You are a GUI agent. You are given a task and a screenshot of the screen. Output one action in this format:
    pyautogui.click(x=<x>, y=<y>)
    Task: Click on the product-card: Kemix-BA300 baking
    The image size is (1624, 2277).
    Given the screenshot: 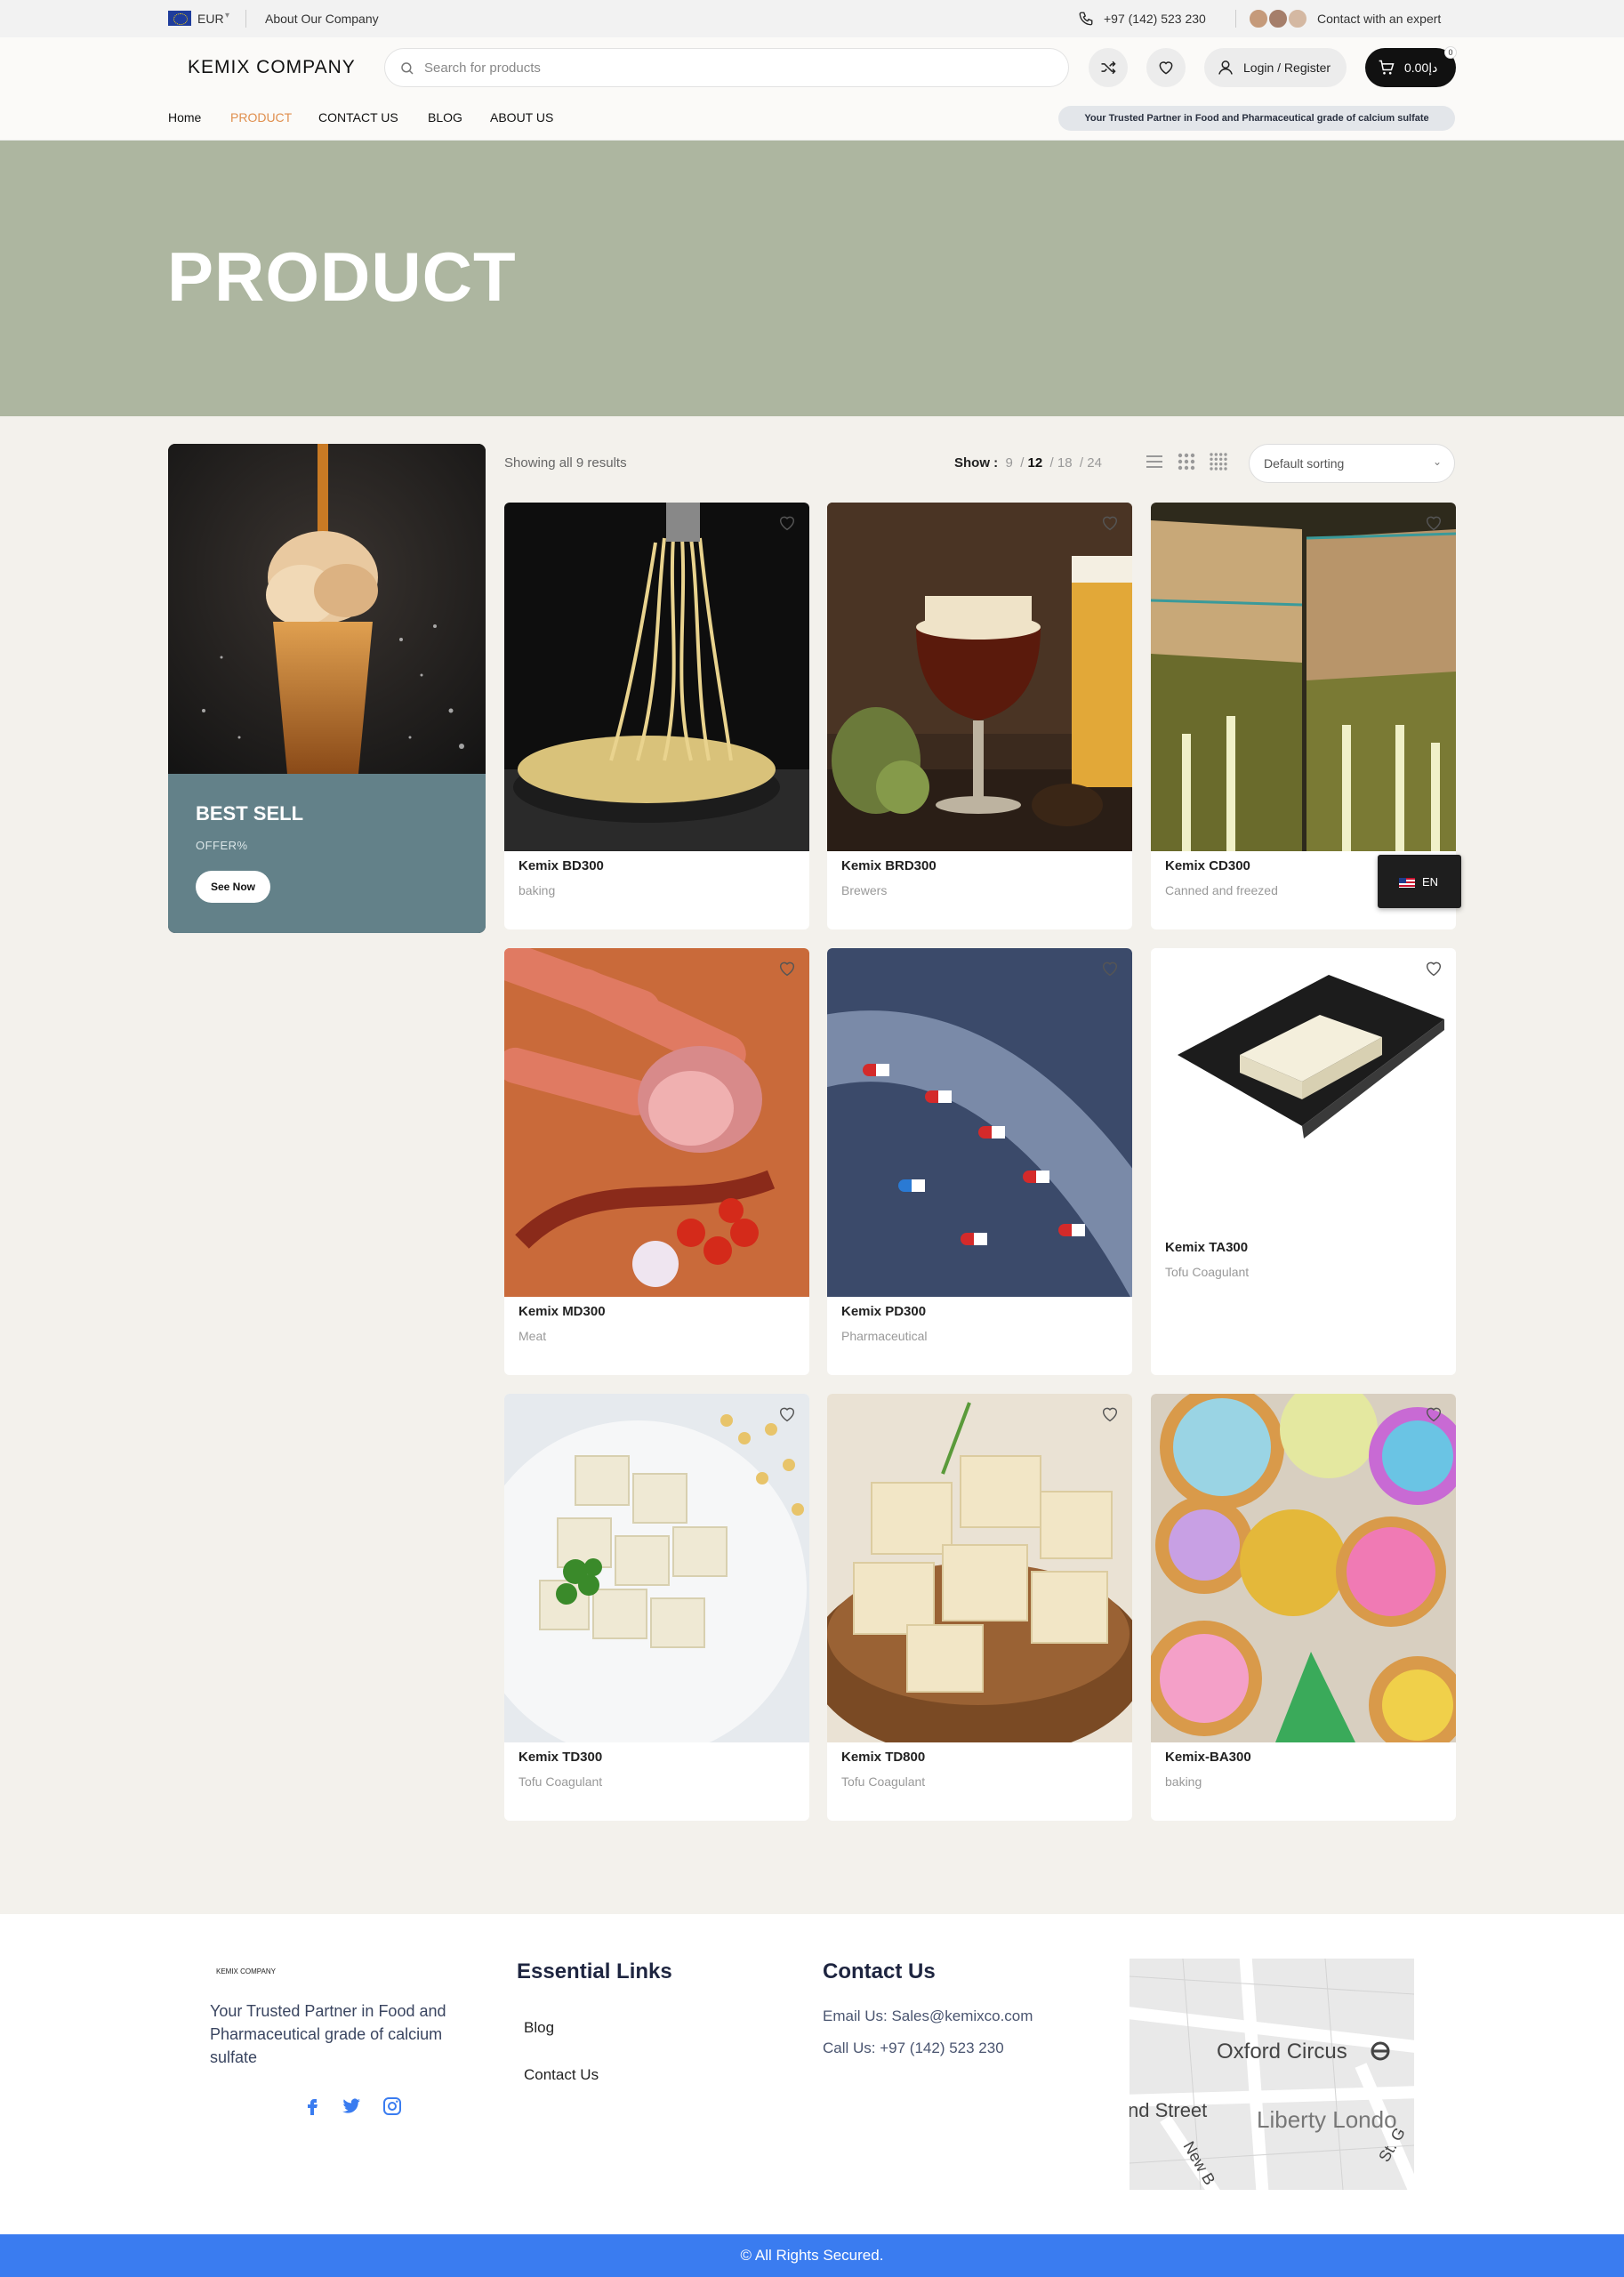 What is the action you would take?
    pyautogui.click(x=1303, y=1607)
    